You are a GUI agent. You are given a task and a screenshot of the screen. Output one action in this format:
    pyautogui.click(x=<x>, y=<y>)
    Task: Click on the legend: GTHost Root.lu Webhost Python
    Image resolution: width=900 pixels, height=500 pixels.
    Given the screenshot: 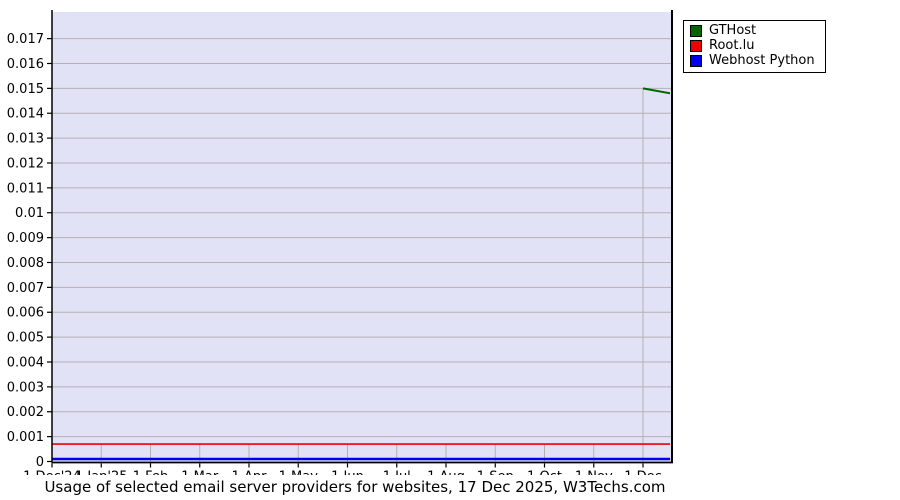 What is the action you would take?
    pyautogui.click(x=754, y=46)
    